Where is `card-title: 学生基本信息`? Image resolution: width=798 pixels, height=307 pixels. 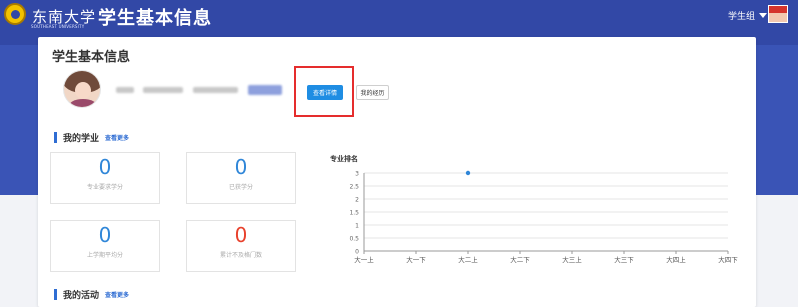 card-title: 学生基本信息 is located at coordinates (91, 57).